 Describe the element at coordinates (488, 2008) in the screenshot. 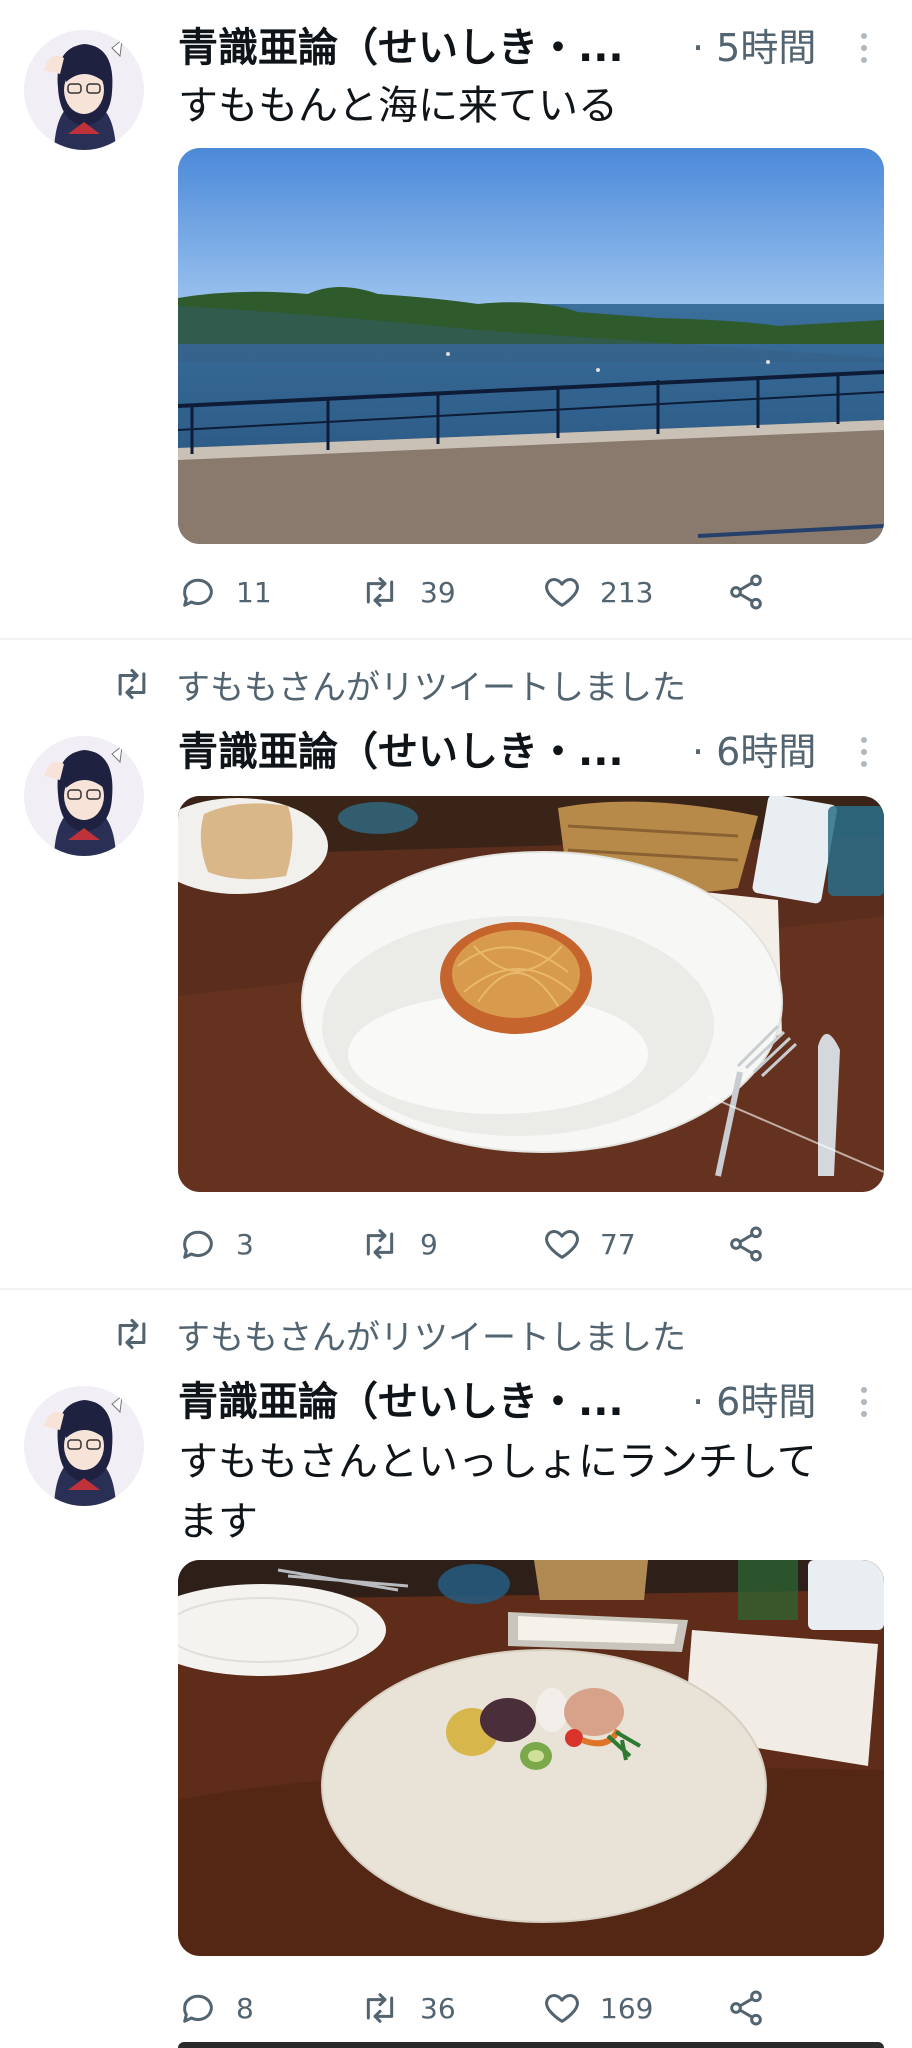

I see `tweet-actions: 8 36 169` at that location.